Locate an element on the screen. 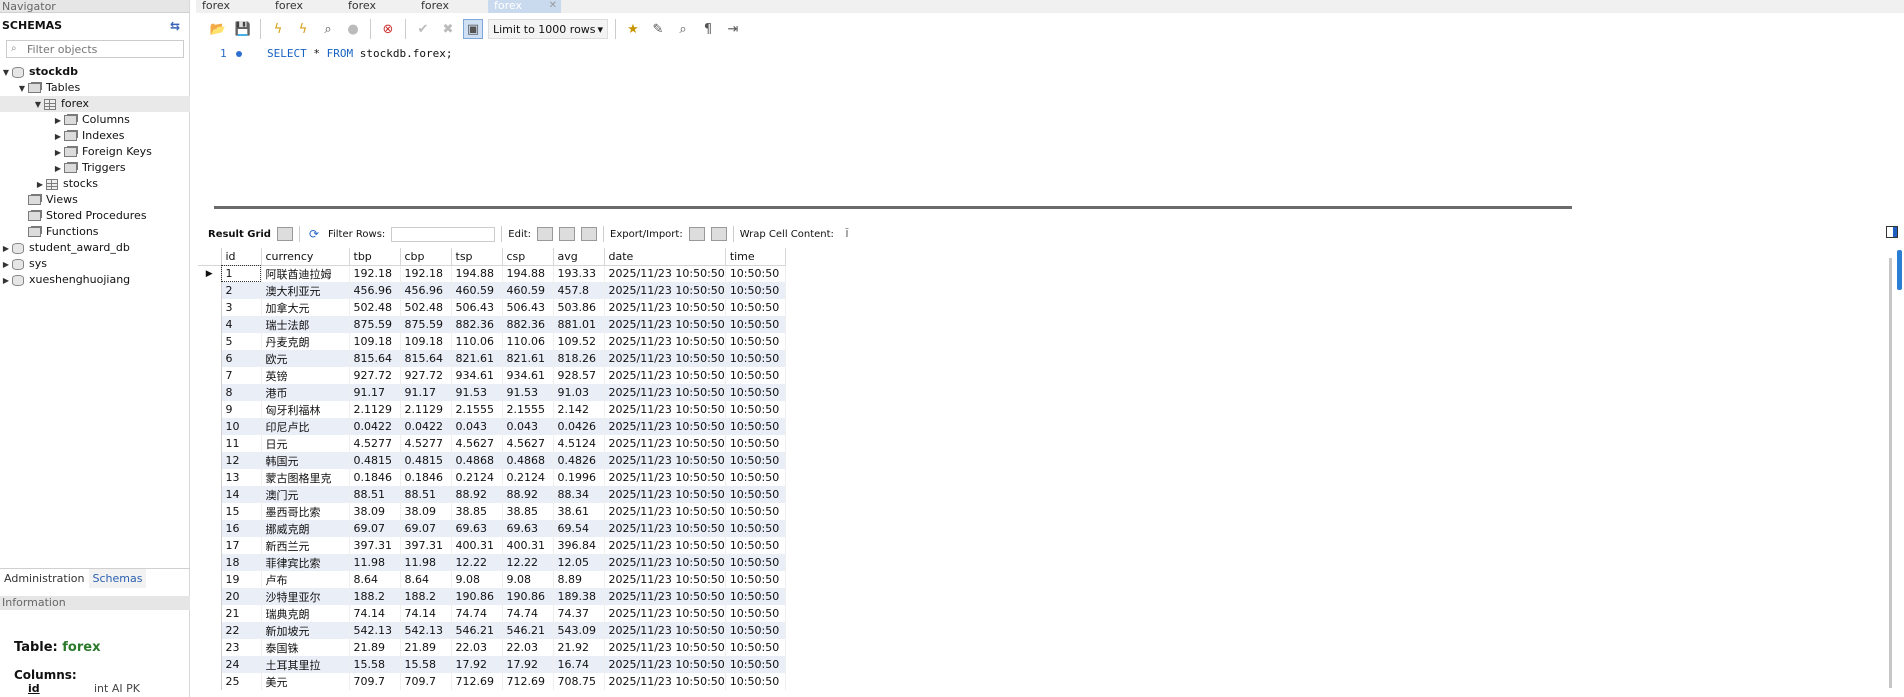 The image size is (1904, 697). cell-cbp: 88.51 is located at coordinates (426, 494).